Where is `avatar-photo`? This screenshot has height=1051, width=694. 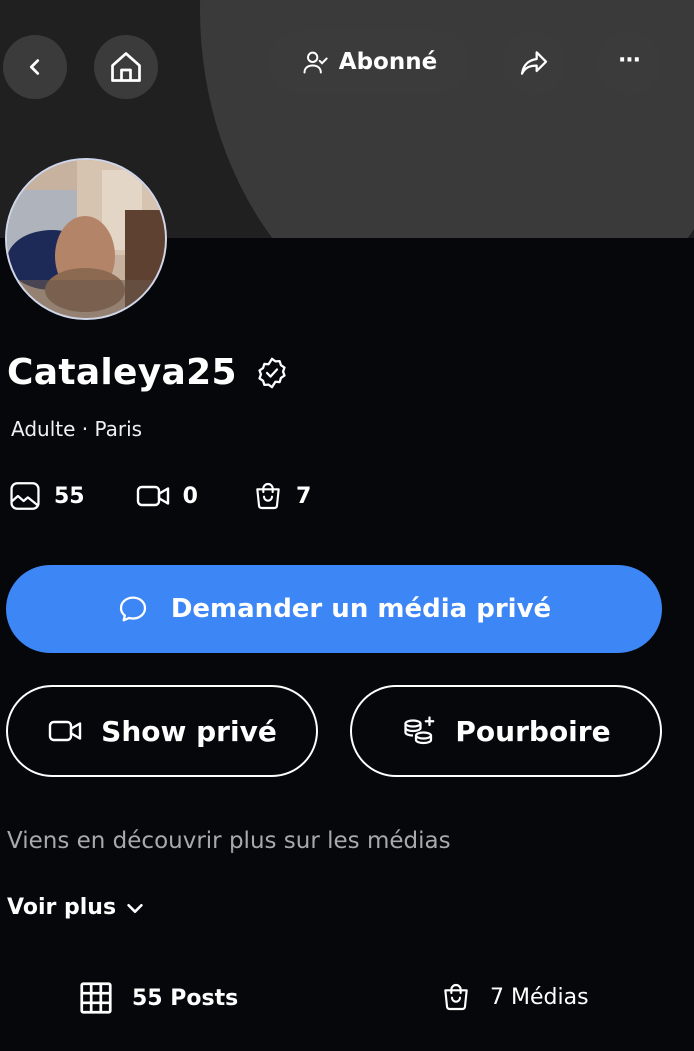
avatar-photo is located at coordinates (86, 239).